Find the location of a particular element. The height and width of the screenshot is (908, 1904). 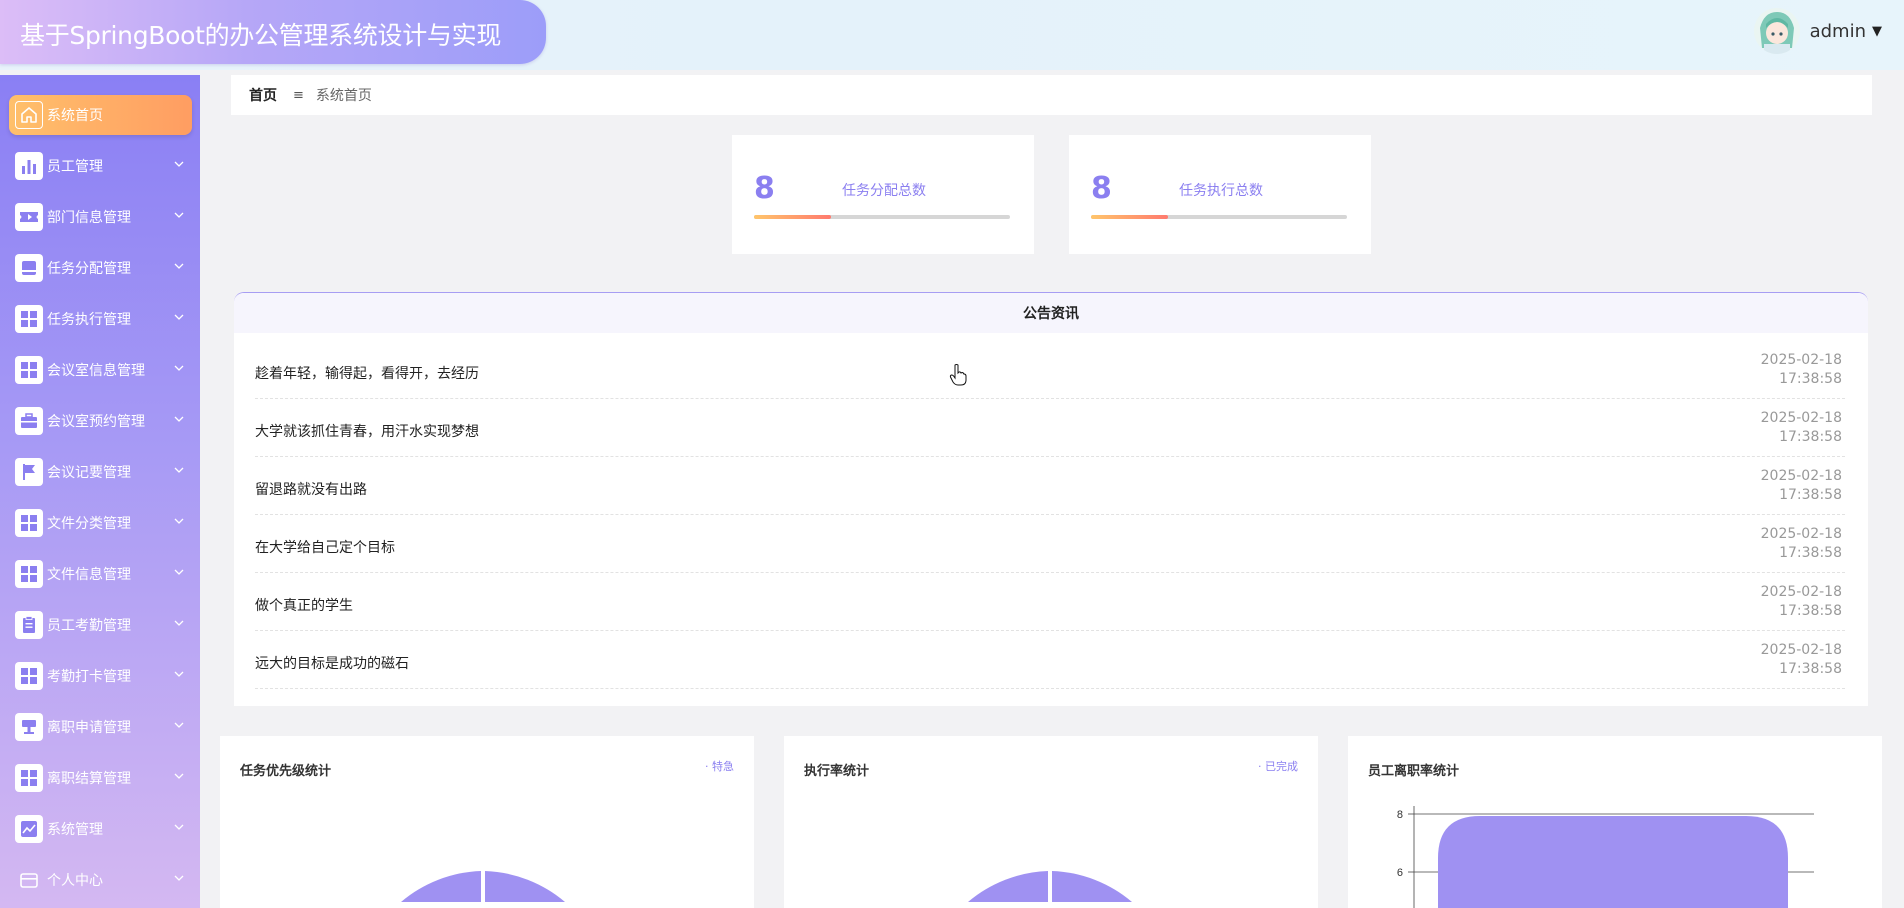

breadcrumb-current: 系统首页 is located at coordinates (343, 96).